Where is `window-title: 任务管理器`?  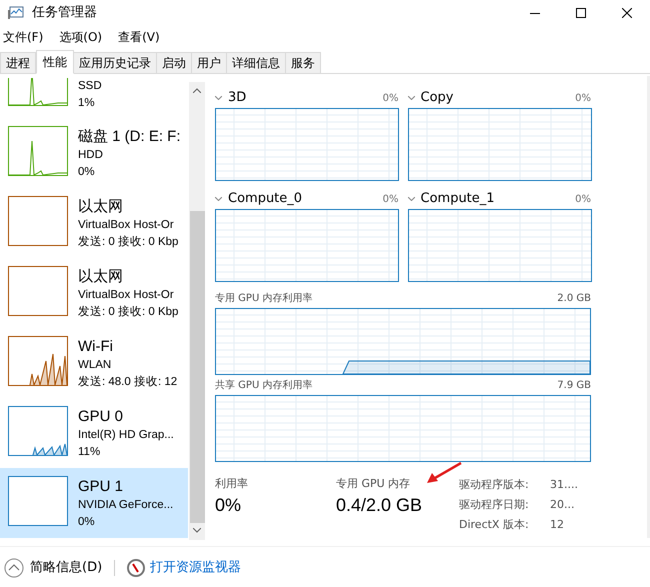
window-title: 任务管理器 is located at coordinates (64, 13).